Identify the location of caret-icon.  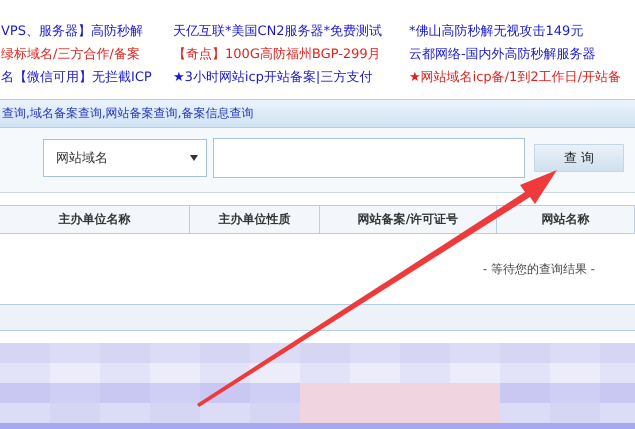
(194, 158).